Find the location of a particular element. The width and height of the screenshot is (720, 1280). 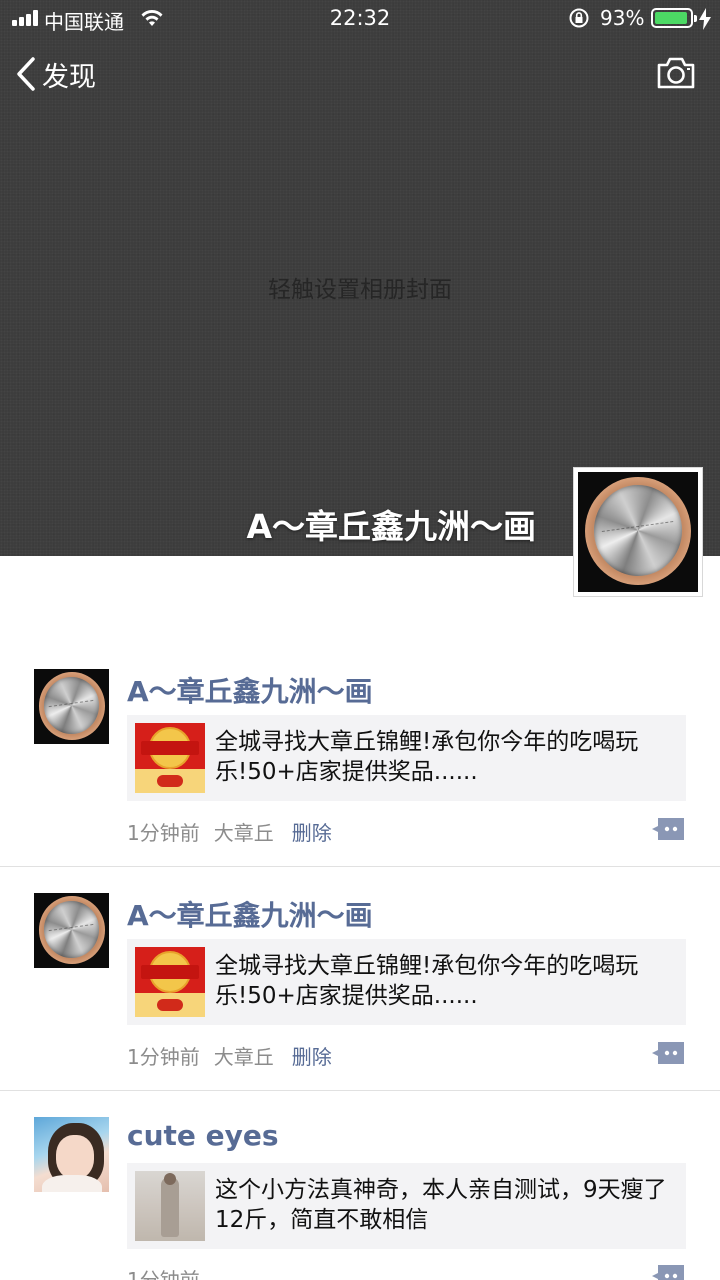

cover-hint: 轻触设置相册封面 is located at coordinates (360, 290).